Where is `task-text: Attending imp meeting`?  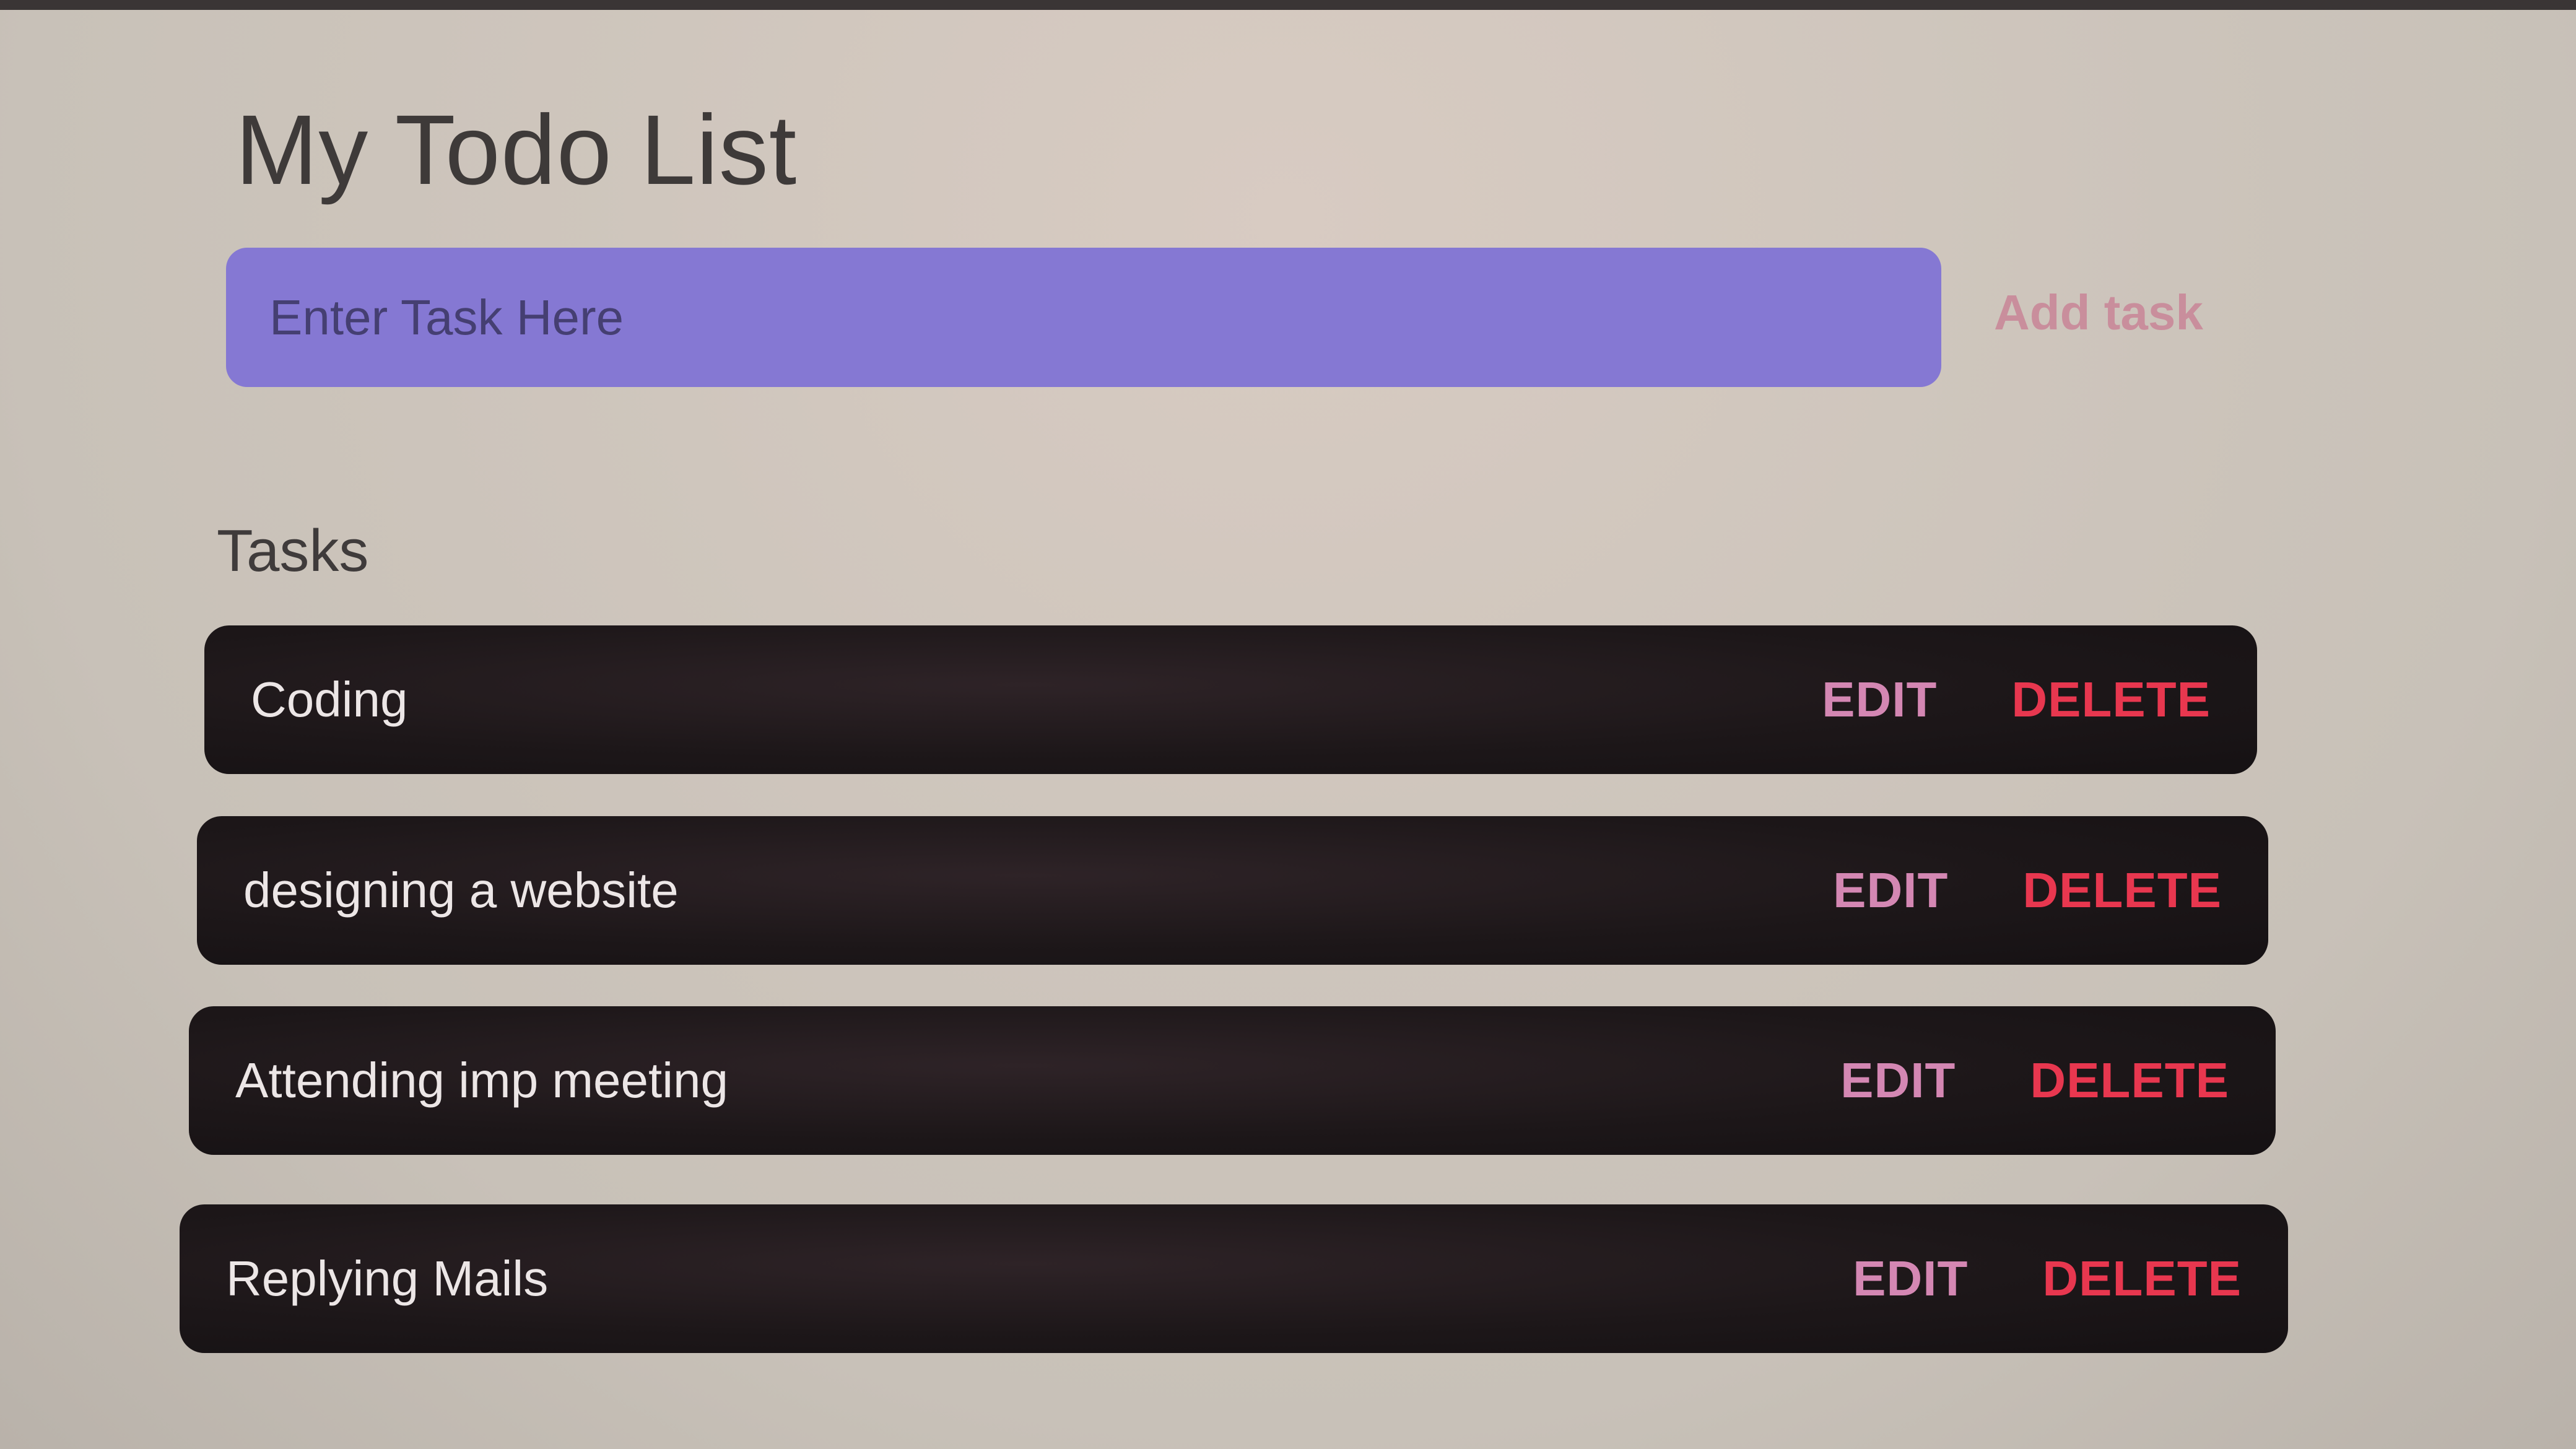
task-text: Attending imp meeting is located at coordinates (482, 1080).